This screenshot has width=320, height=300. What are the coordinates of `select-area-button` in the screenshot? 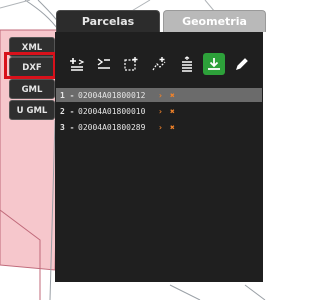 It's located at (131, 64).